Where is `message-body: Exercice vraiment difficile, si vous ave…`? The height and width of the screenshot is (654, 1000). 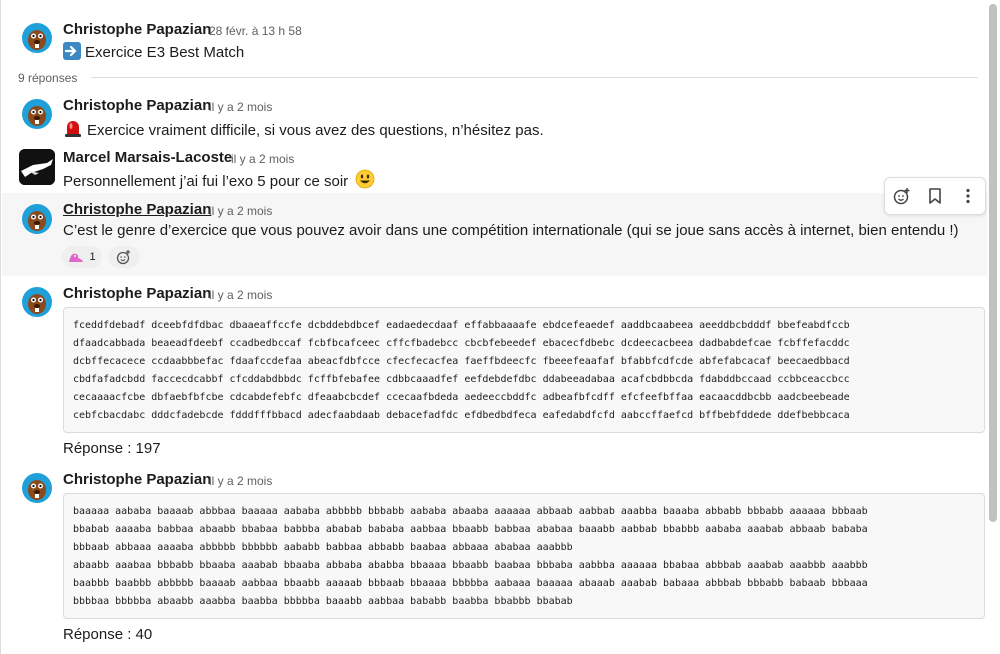 message-body: Exercice vraiment difficile, si vous ave… is located at coordinates (315, 130).